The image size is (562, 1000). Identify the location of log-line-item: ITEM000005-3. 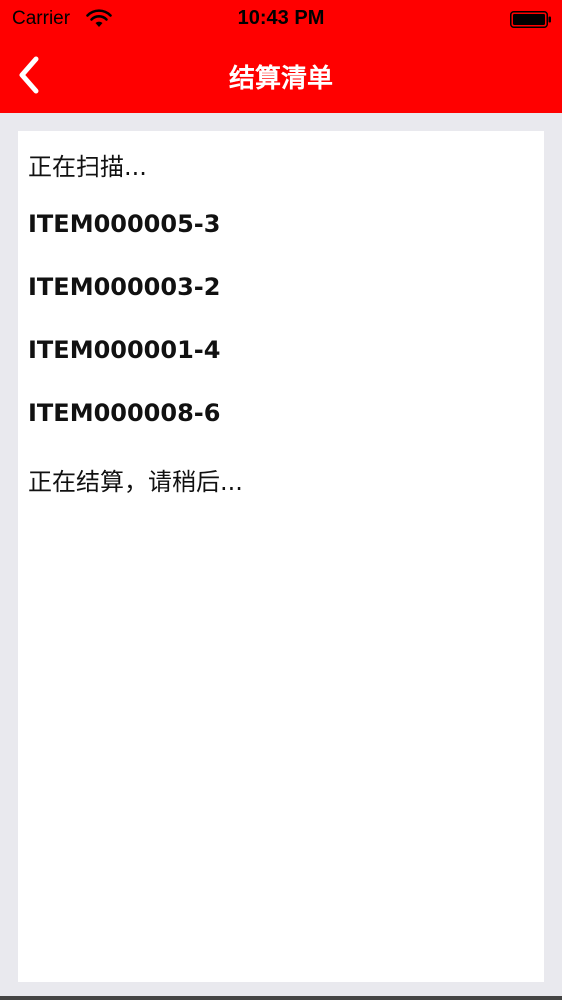
(124, 224).